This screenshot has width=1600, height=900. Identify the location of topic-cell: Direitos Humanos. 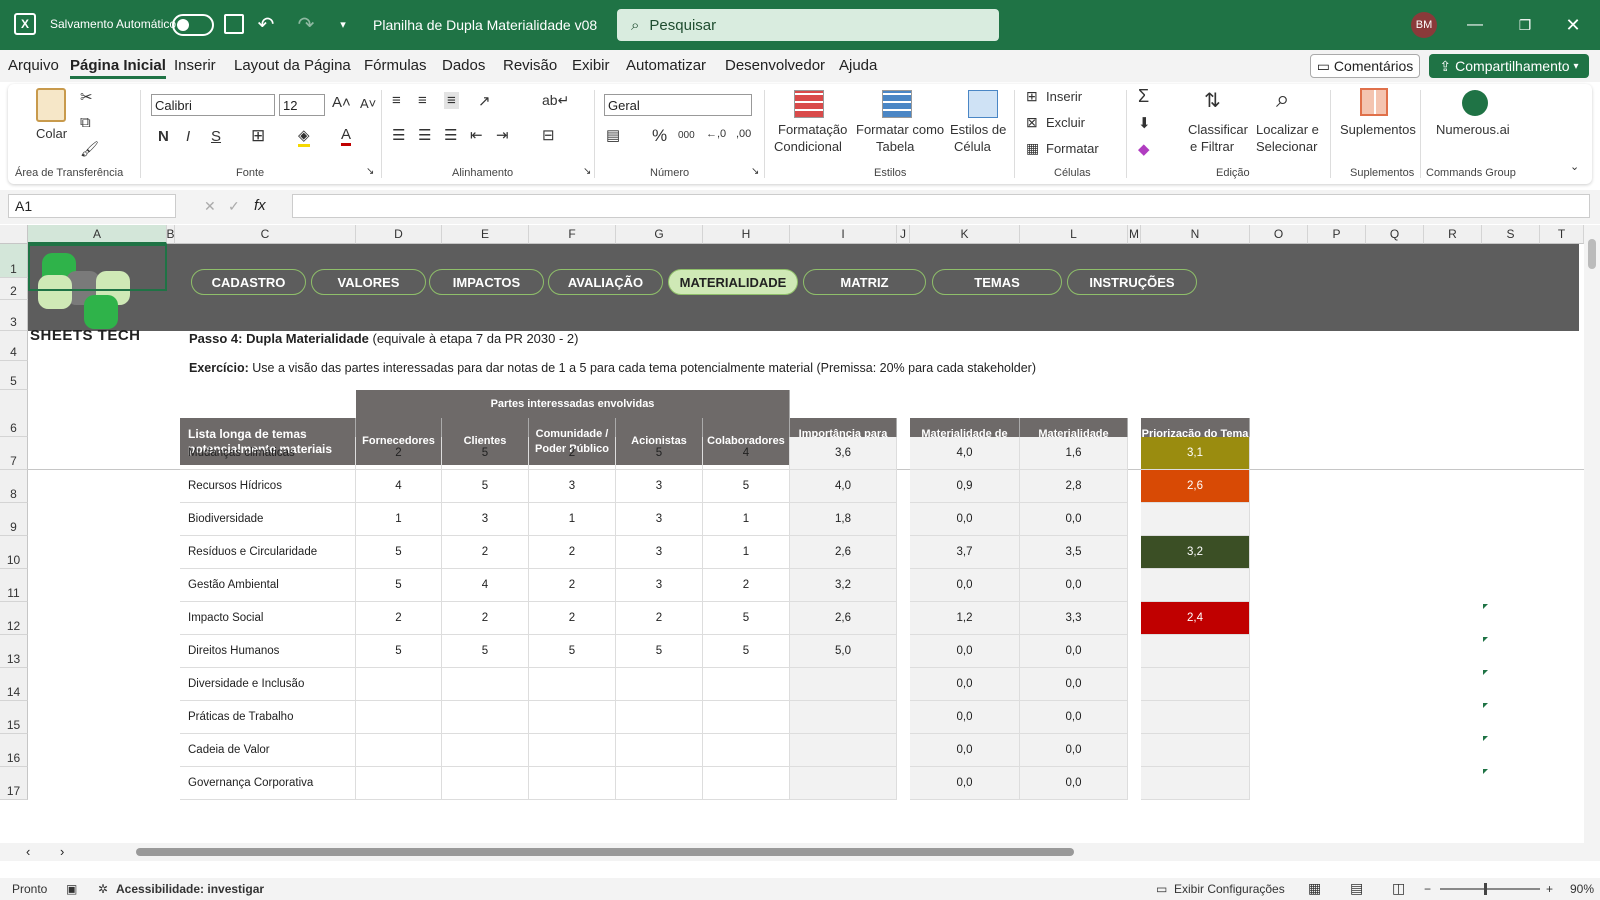
(268, 651).